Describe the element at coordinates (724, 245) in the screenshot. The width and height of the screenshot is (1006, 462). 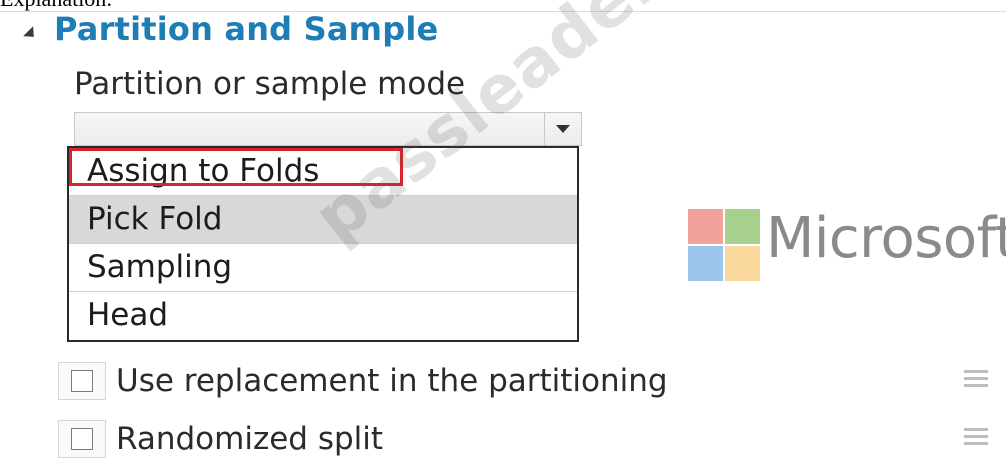
I see `microsoft-logo-icon` at that location.